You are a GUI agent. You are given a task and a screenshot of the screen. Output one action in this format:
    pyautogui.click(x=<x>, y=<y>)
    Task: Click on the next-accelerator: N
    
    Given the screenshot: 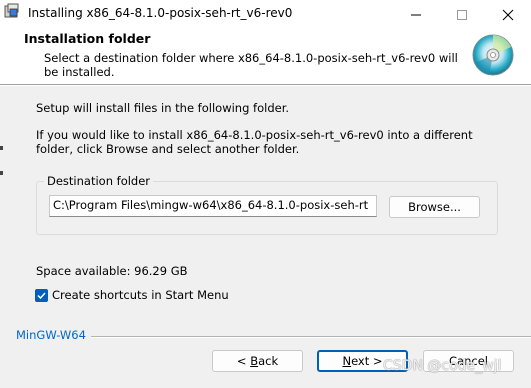 What is the action you would take?
    pyautogui.click(x=347, y=361)
    